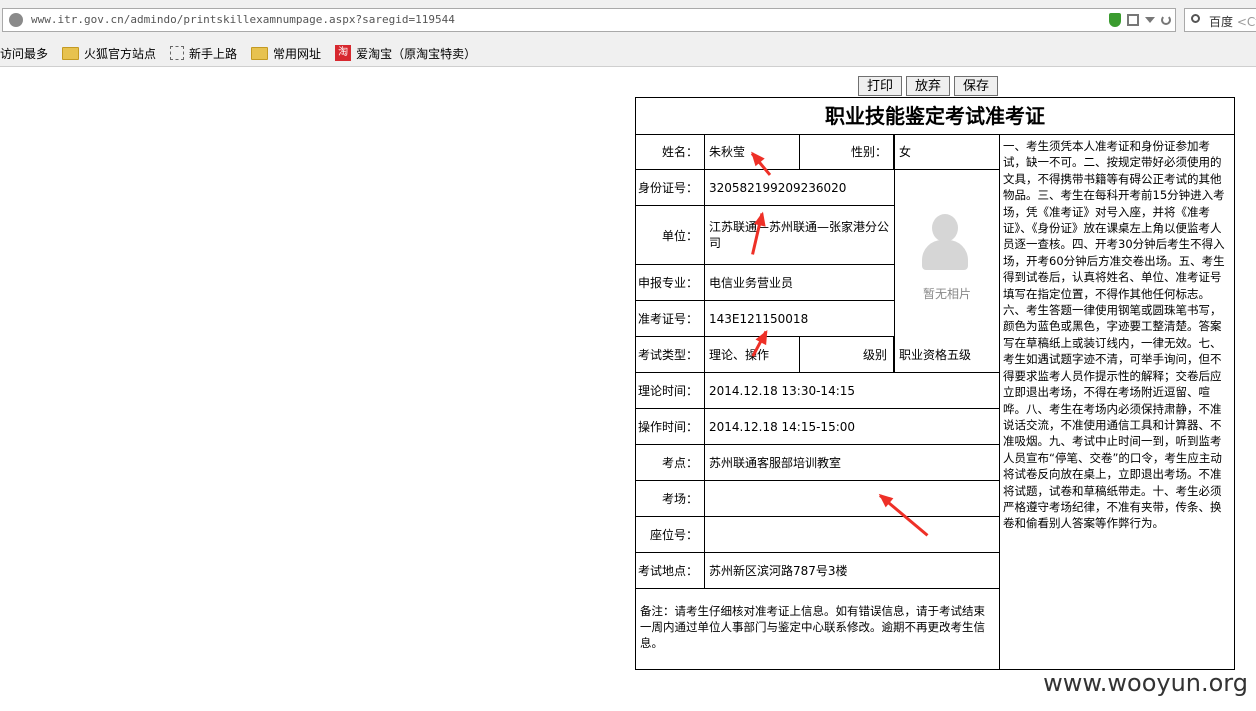  I want to click on value-id: 320582199209236020, so click(778, 187).